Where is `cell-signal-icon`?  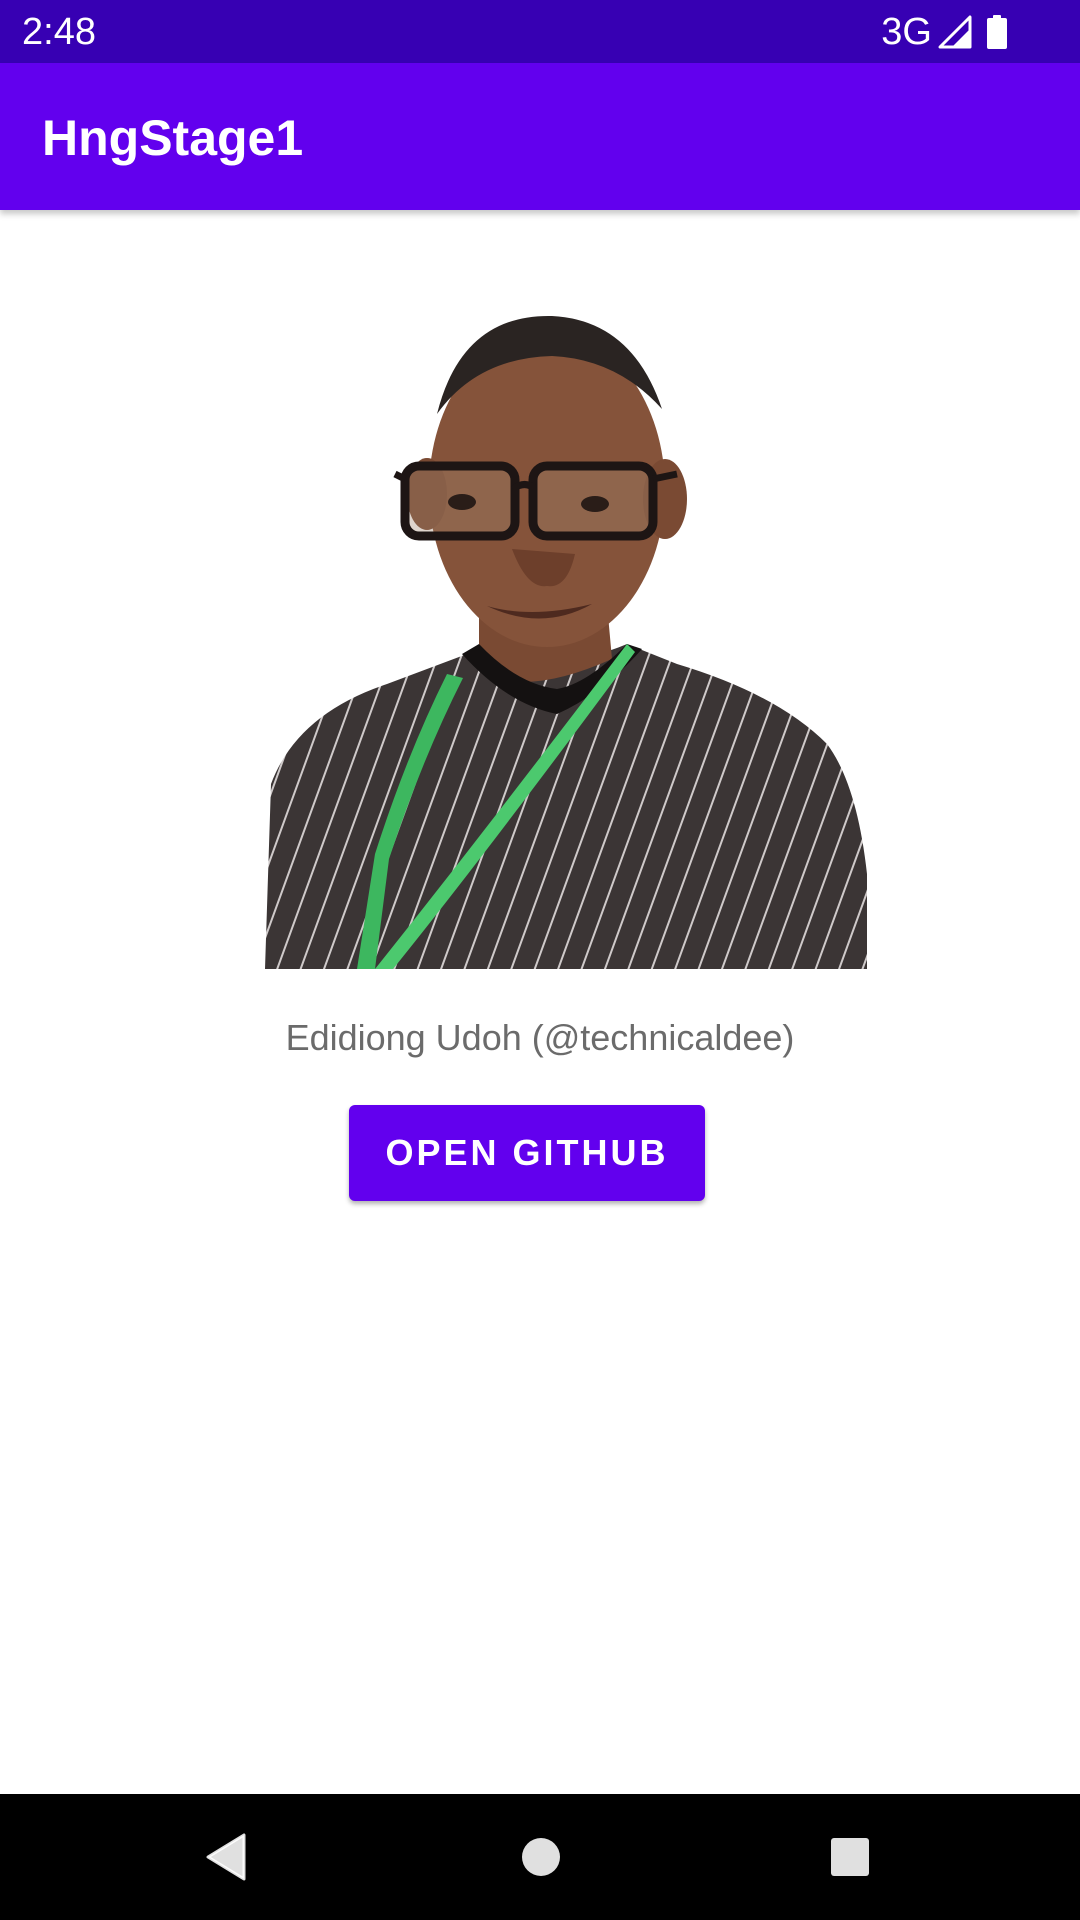
cell-signal-icon is located at coordinates (955, 32).